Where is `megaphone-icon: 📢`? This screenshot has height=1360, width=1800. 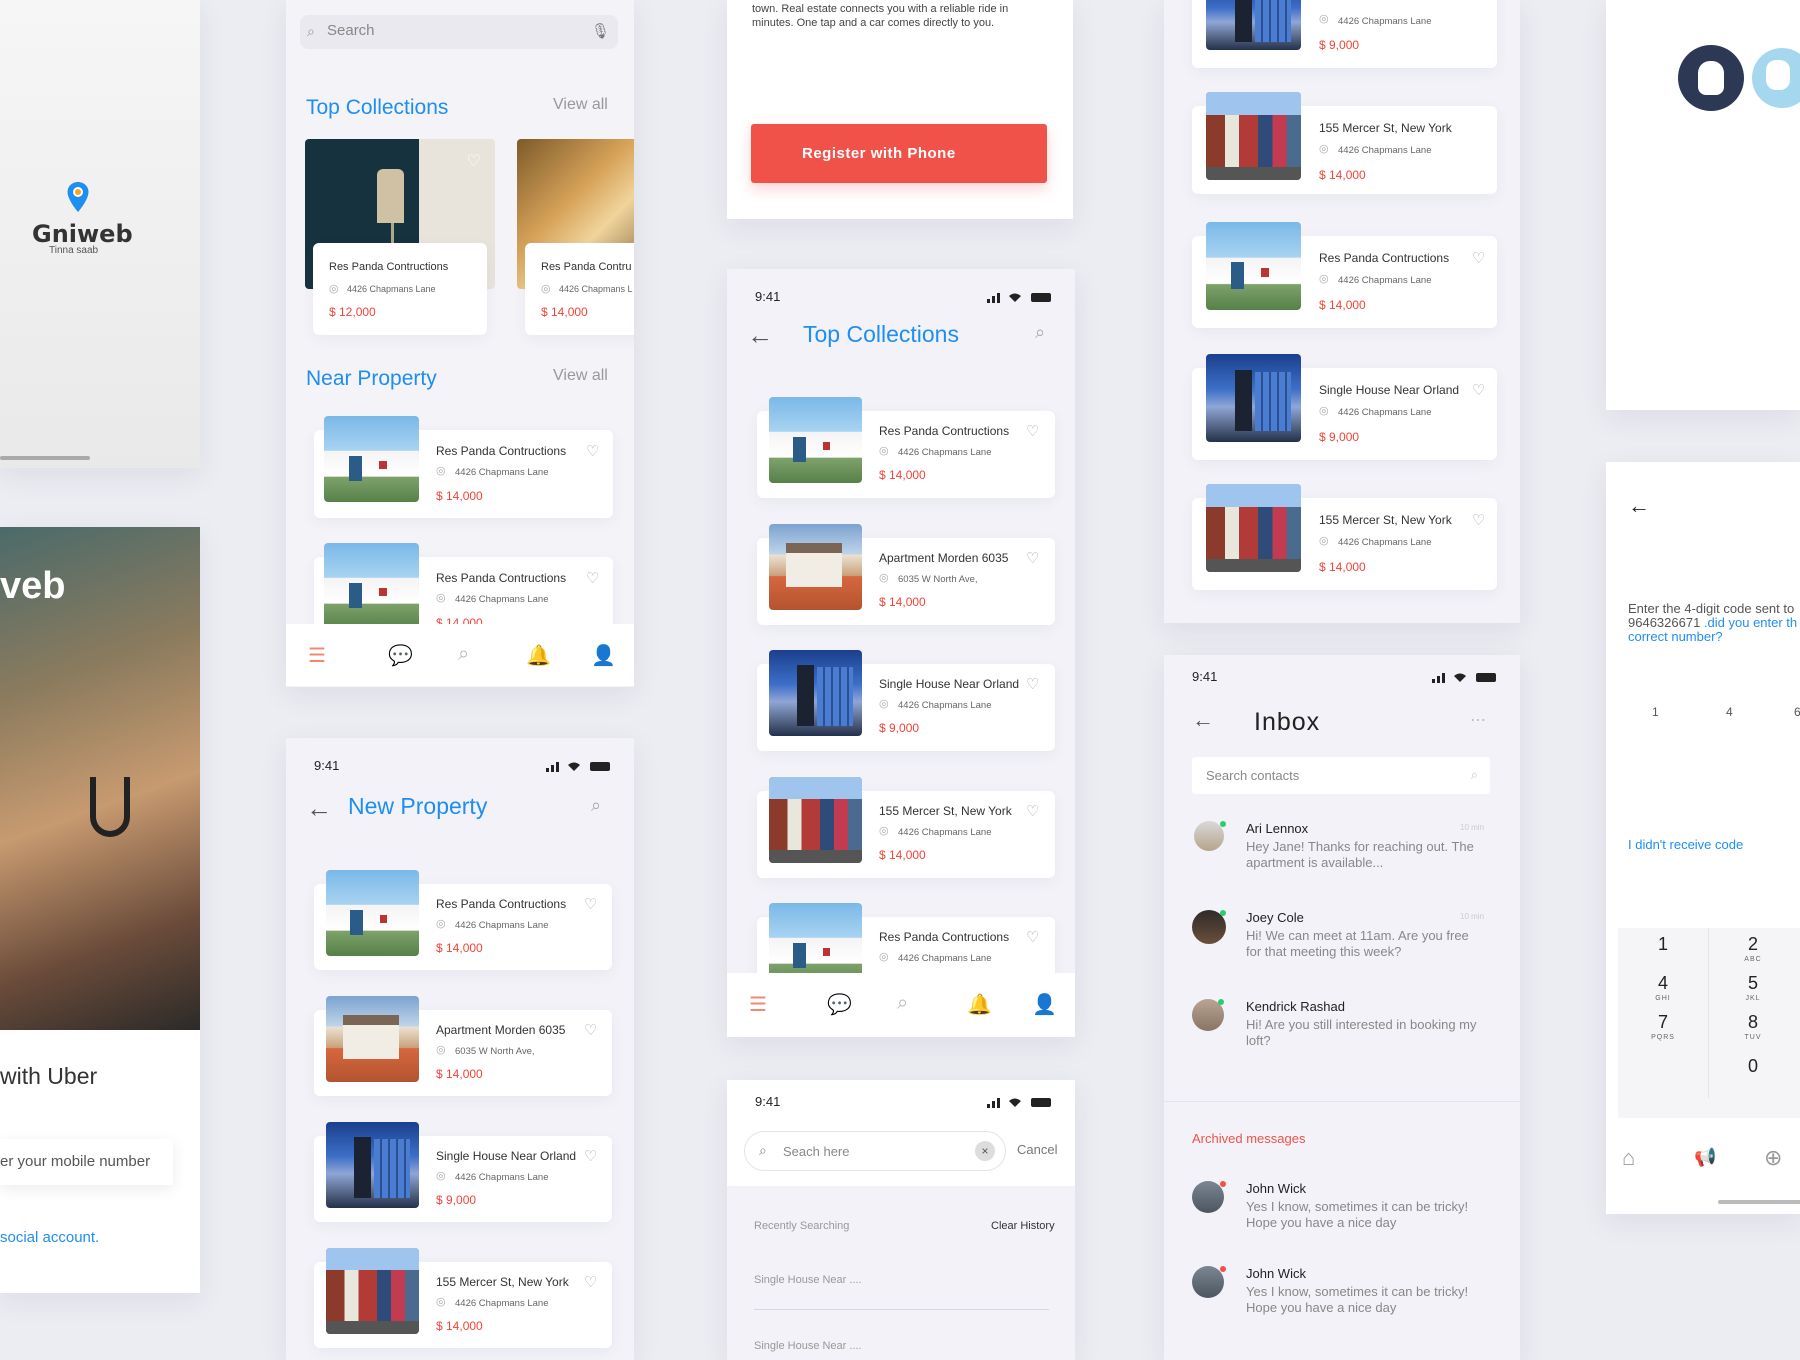 megaphone-icon: 📢 is located at coordinates (1705, 1157).